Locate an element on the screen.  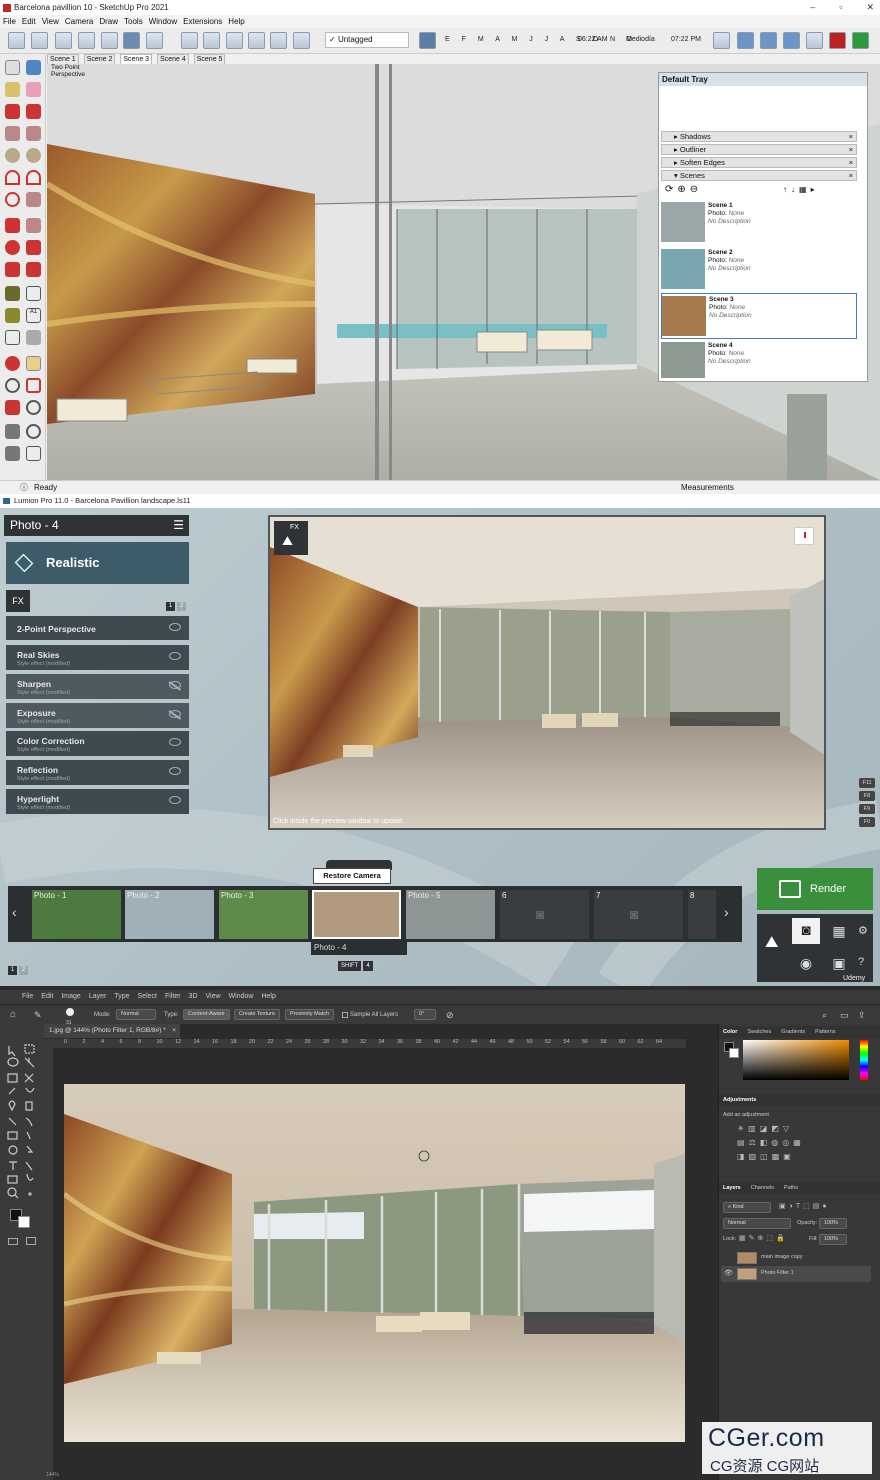
offset-tool-icon is located at coordinates (33, 269).